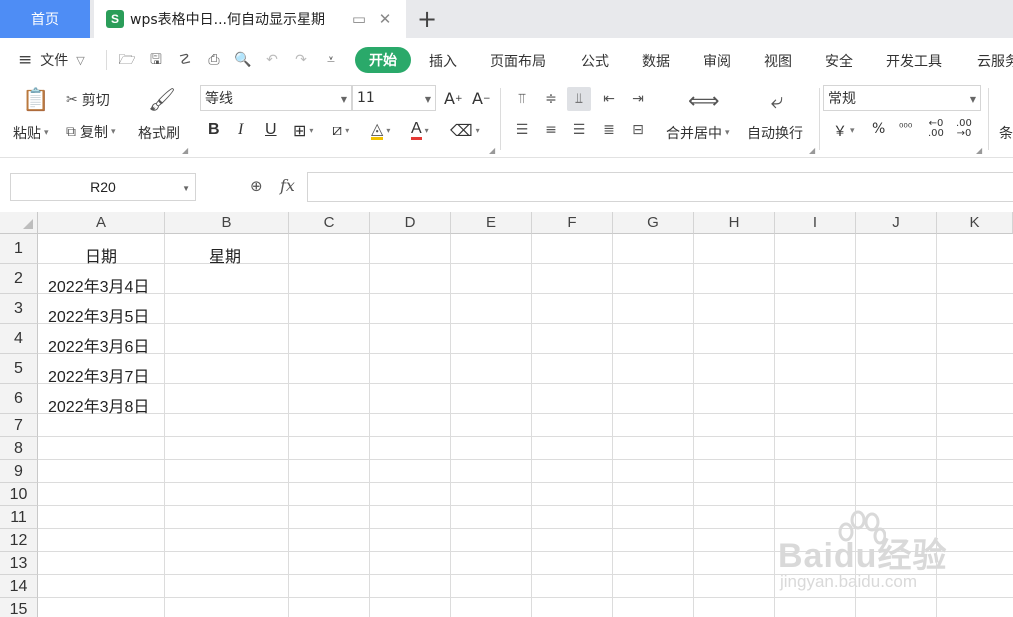  Describe the element at coordinates (214, 130) in the screenshot. I see `bold-button: B` at that location.